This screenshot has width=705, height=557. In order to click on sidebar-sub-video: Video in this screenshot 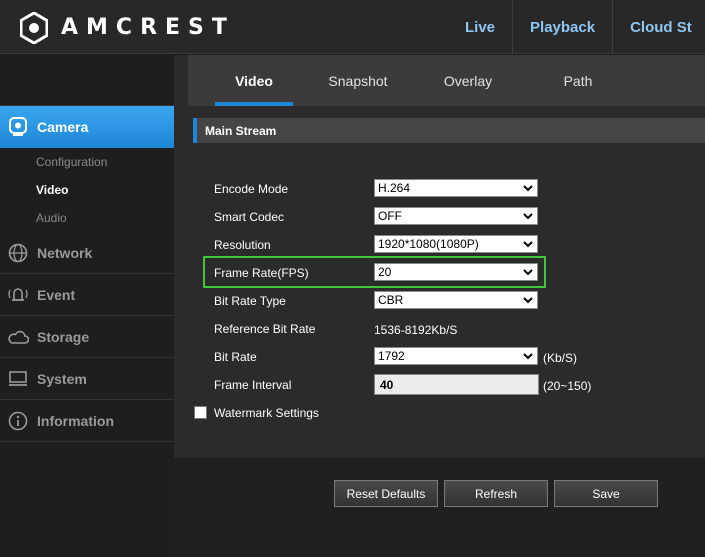, I will do `click(52, 190)`.